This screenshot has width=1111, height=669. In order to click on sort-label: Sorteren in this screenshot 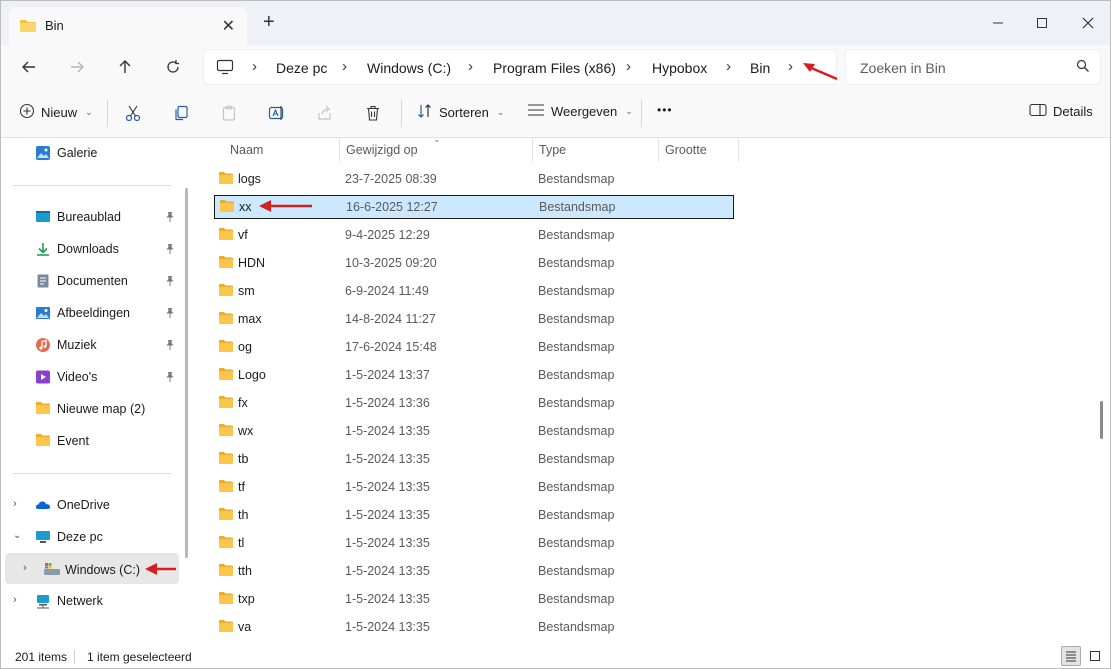, I will do `click(464, 112)`.